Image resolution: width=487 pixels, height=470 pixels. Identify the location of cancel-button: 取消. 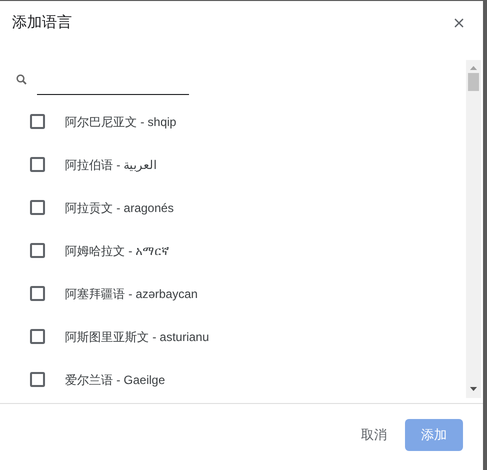
(374, 435).